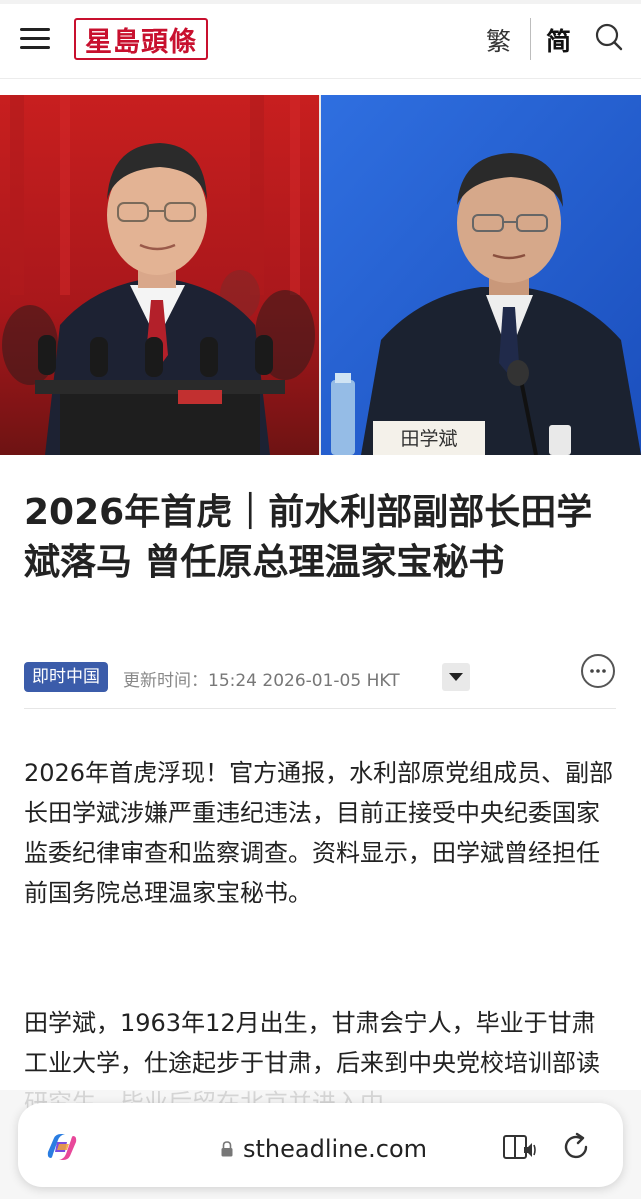 The height and width of the screenshot is (1199, 641). I want to click on search-icon, so click(609, 38).